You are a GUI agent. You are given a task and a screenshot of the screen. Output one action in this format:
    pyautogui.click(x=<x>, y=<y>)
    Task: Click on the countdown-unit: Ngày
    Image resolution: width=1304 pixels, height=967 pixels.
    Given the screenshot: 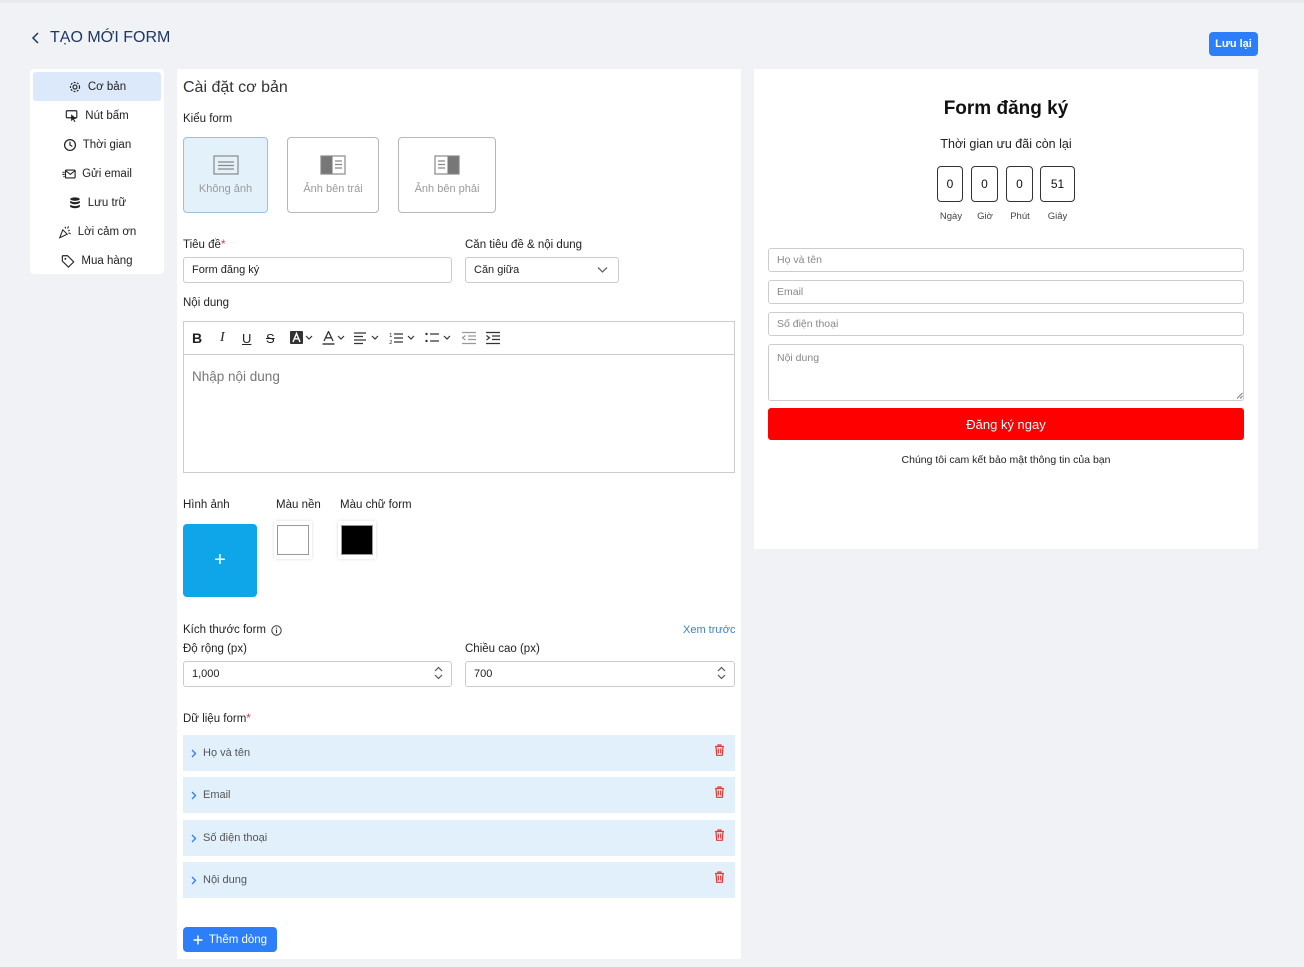 What is the action you would take?
    pyautogui.click(x=951, y=216)
    